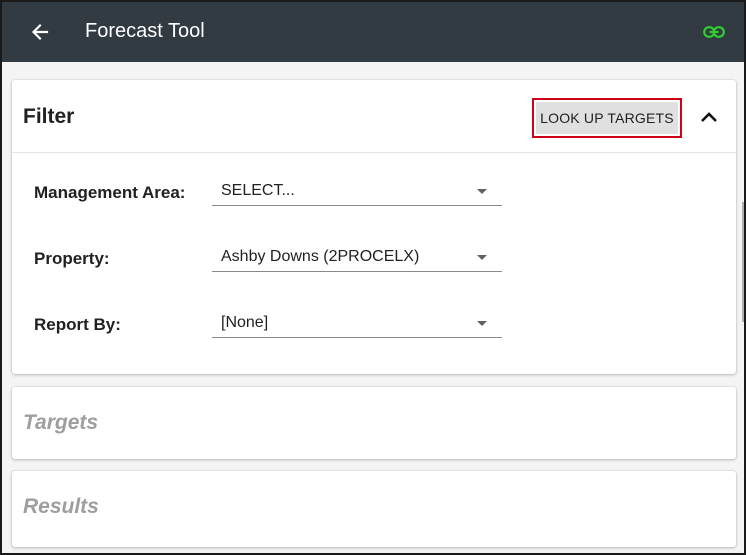 Image resolution: width=746 pixels, height=555 pixels. I want to click on look-up-targets-label: LOOK UP TARGETS, so click(607, 118).